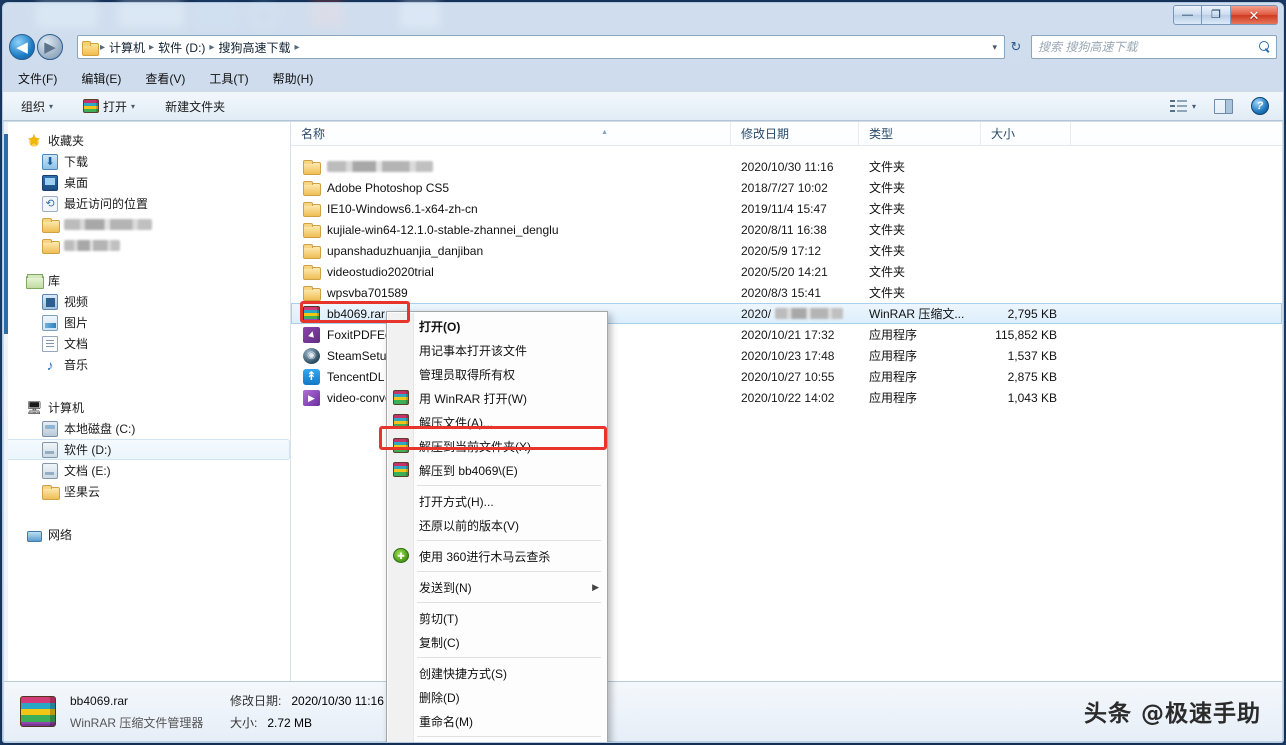  I want to click on change-view-button: ▾, so click(1183, 106).